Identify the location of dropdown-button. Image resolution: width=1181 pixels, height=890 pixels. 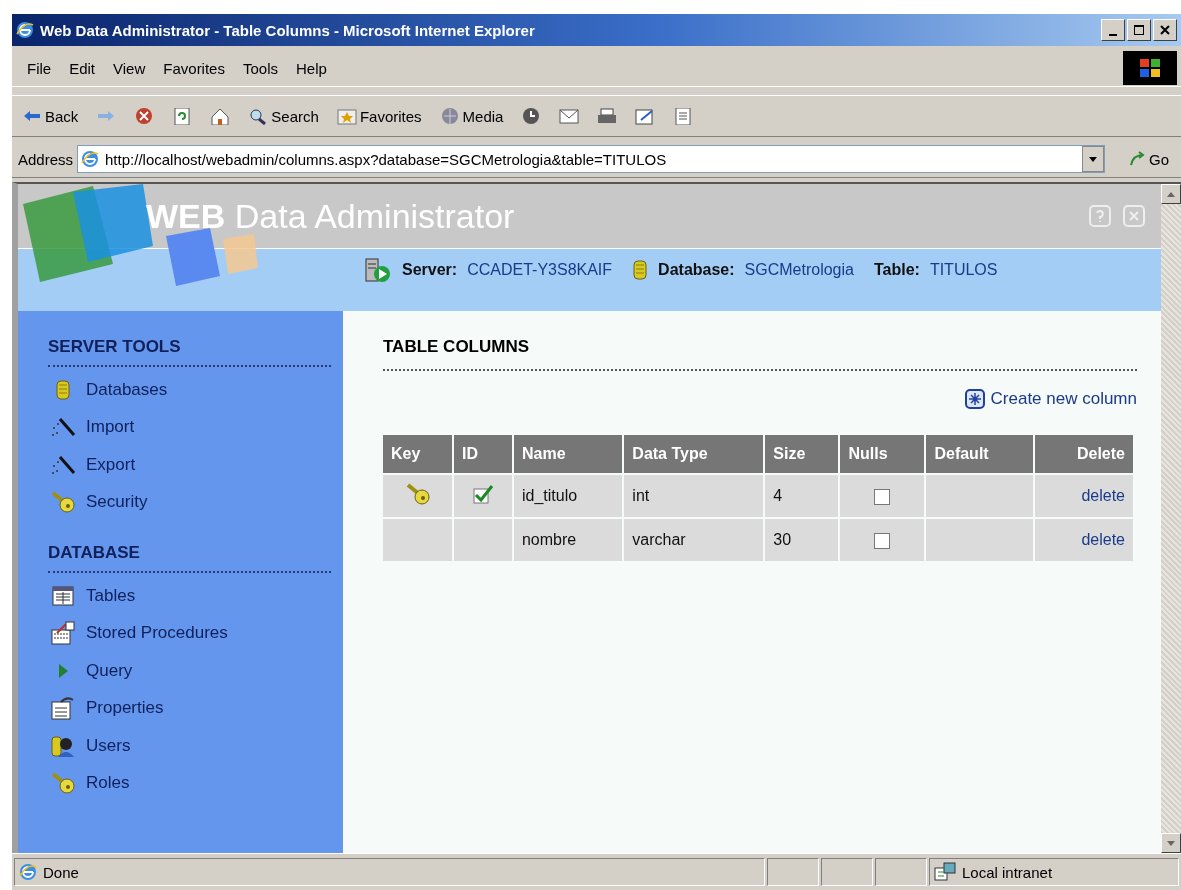
(1093, 159).